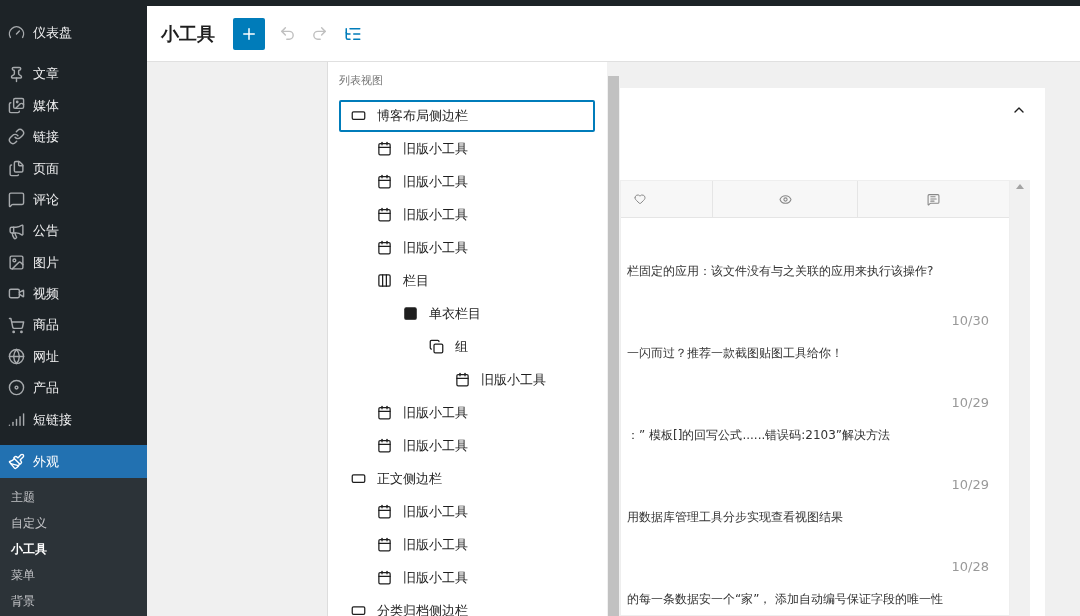 The height and width of the screenshot is (616, 1080). What do you see at coordinates (287, 33) in the screenshot?
I see `undo-icon` at bounding box center [287, 33].